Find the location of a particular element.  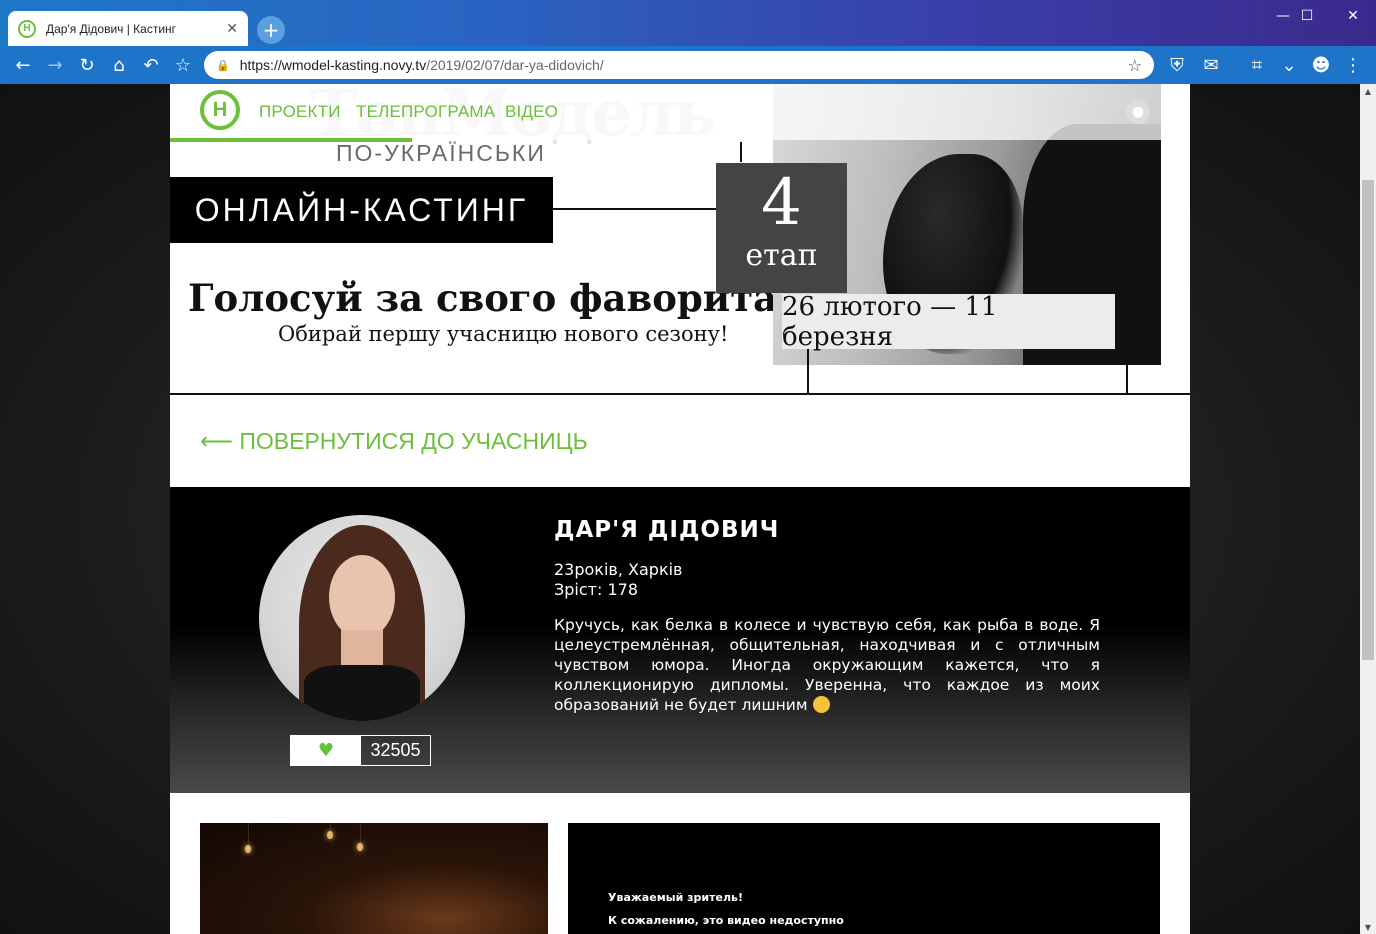

casting-label: ОНЛАЙН-КАСТИНГ is located at coordinates (361, 210).